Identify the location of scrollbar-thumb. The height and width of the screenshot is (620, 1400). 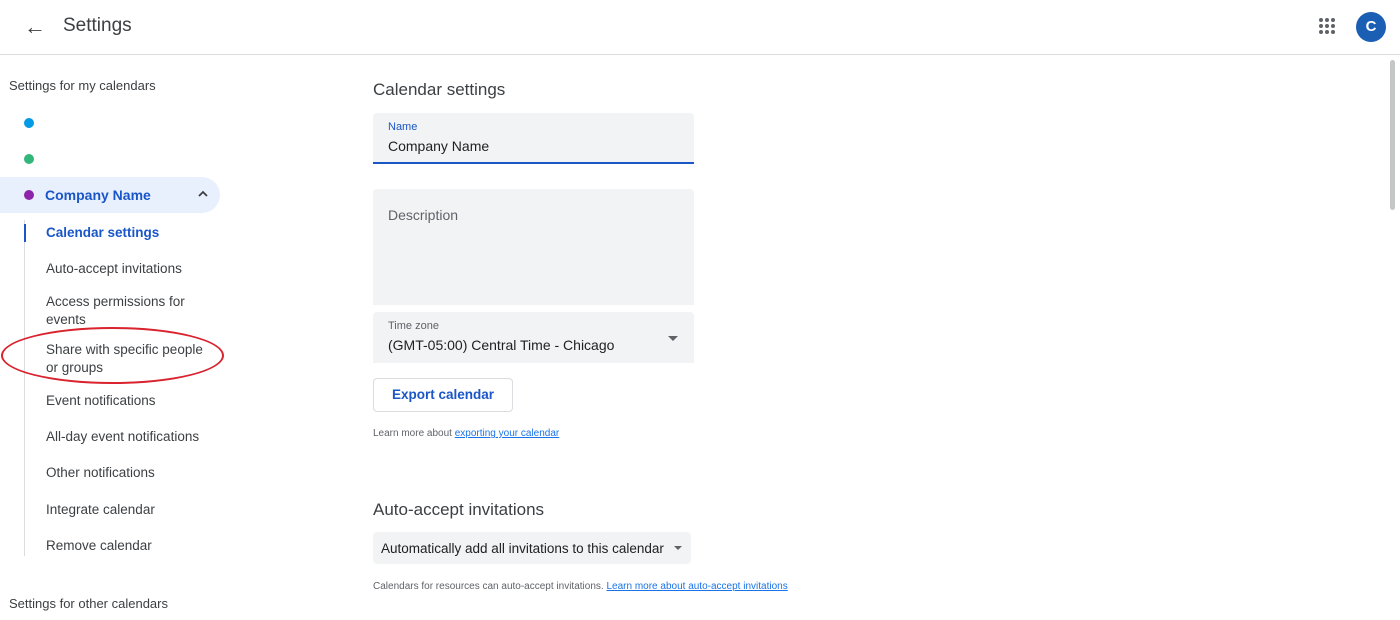
(1392, 135).